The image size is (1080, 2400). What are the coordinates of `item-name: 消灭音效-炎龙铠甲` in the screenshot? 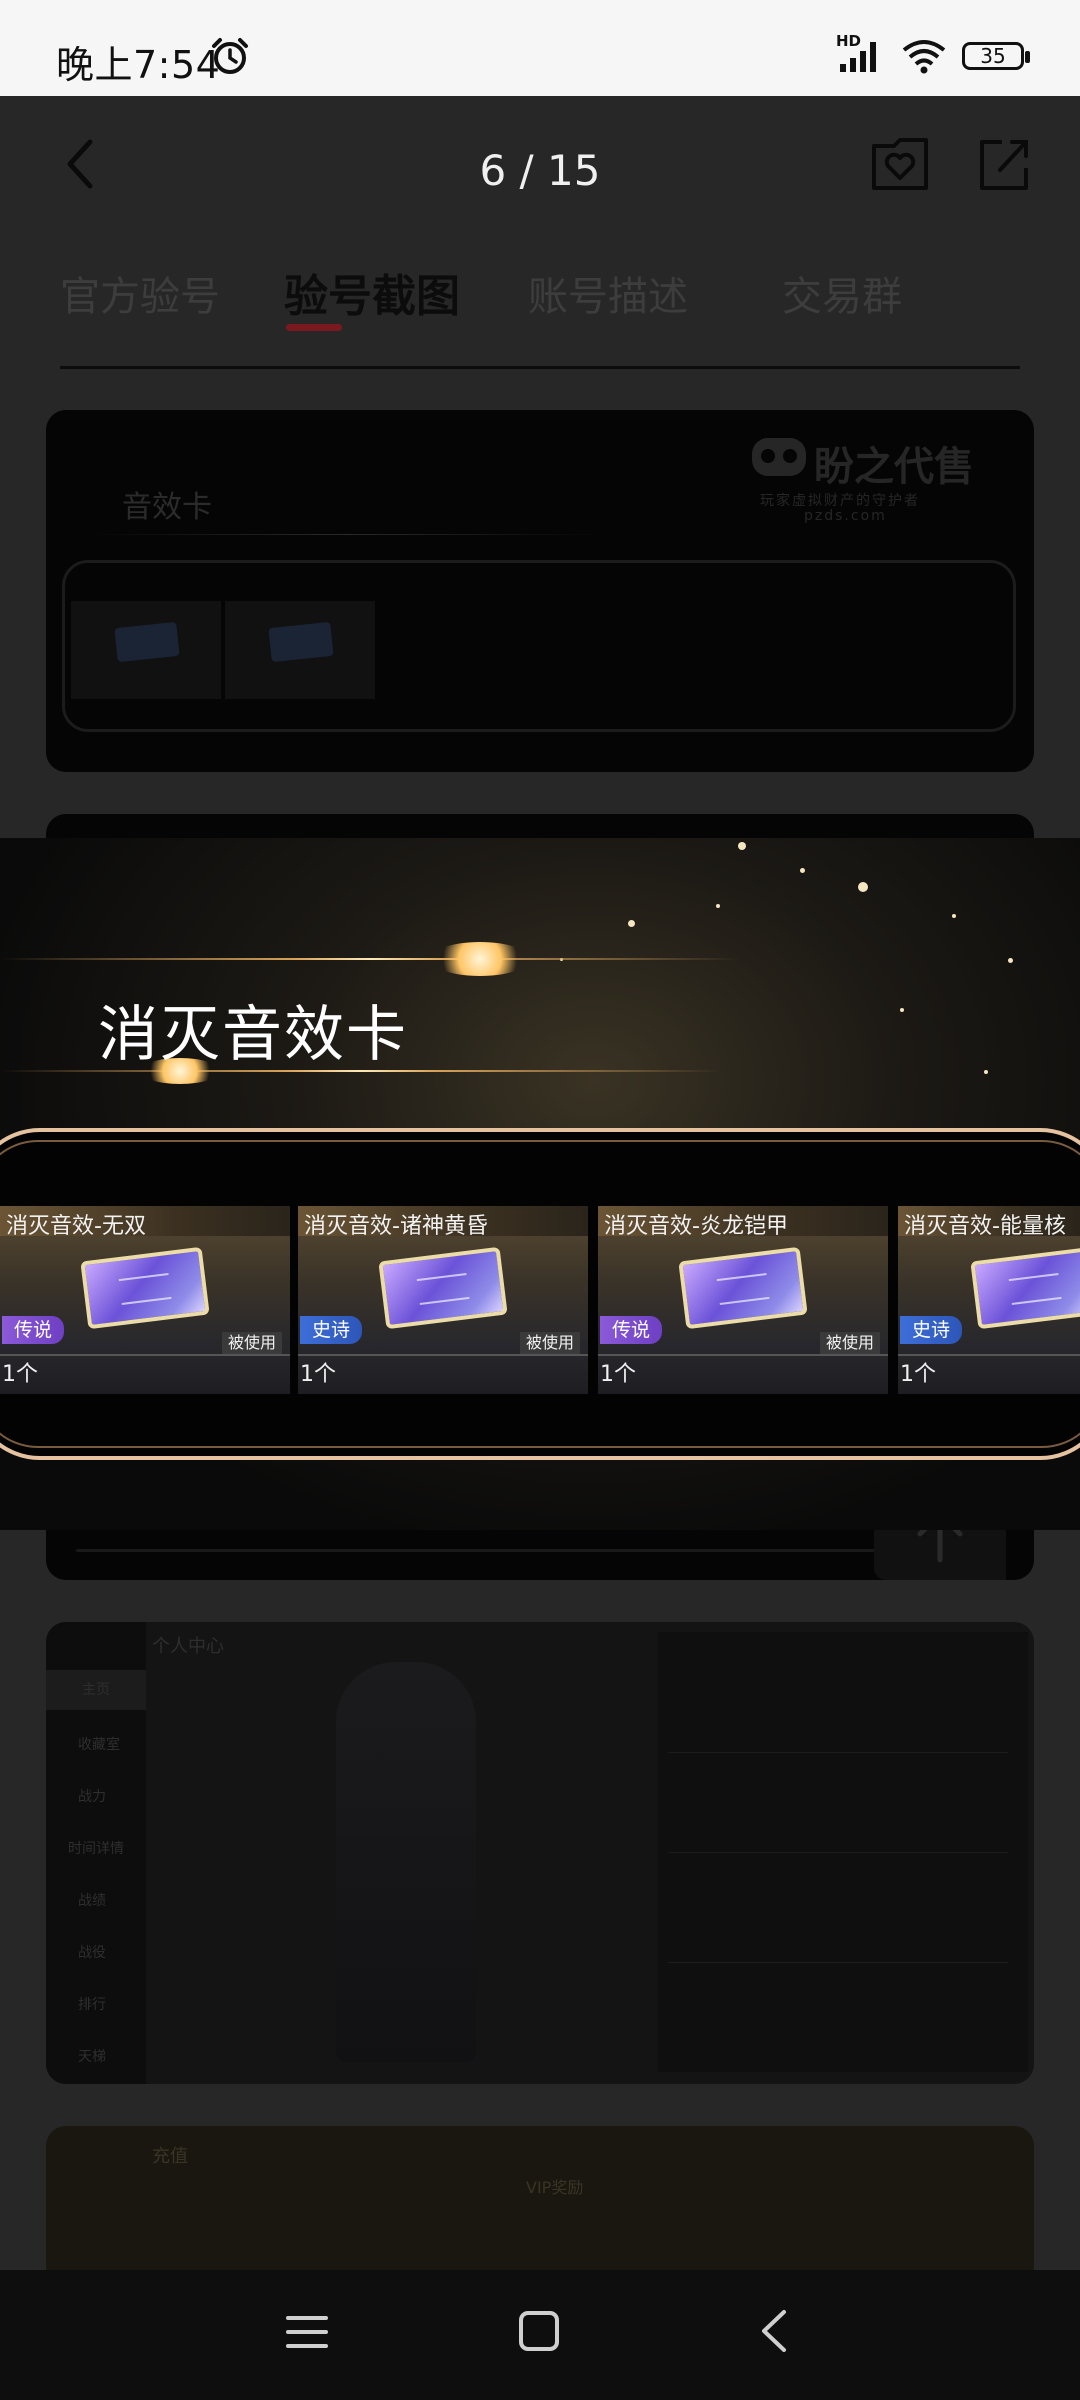 It's located at (696, 1226).